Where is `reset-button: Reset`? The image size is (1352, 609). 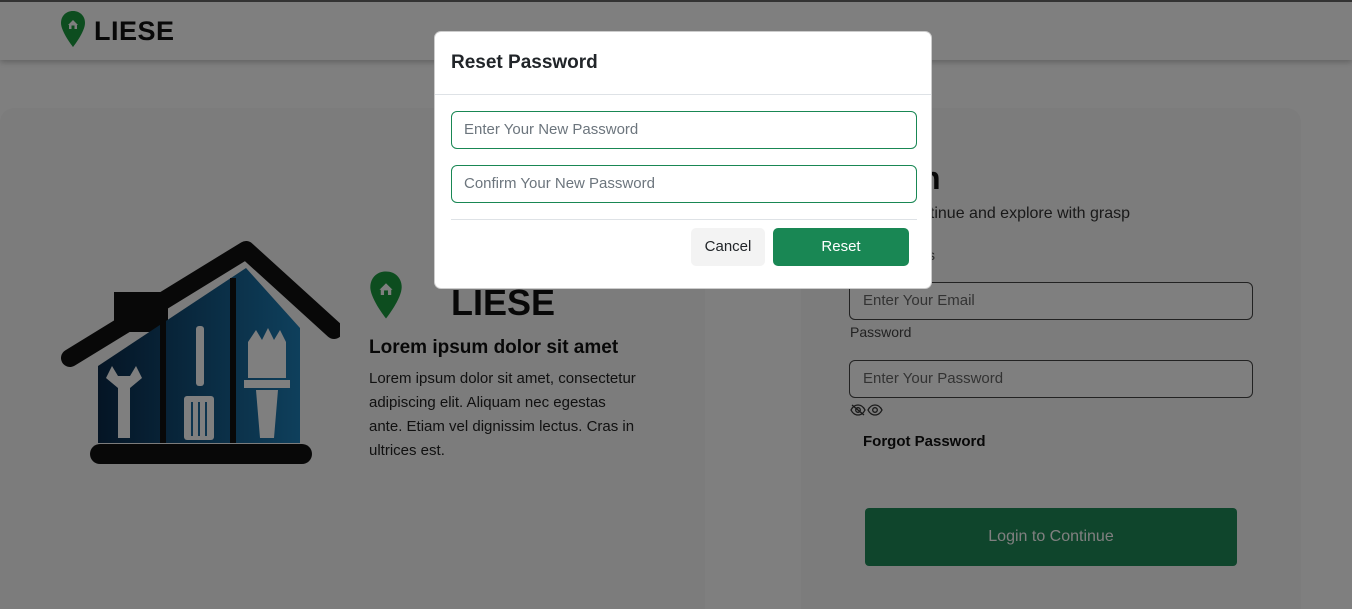 reset-button: Reset is located at coordinates (841, 247).